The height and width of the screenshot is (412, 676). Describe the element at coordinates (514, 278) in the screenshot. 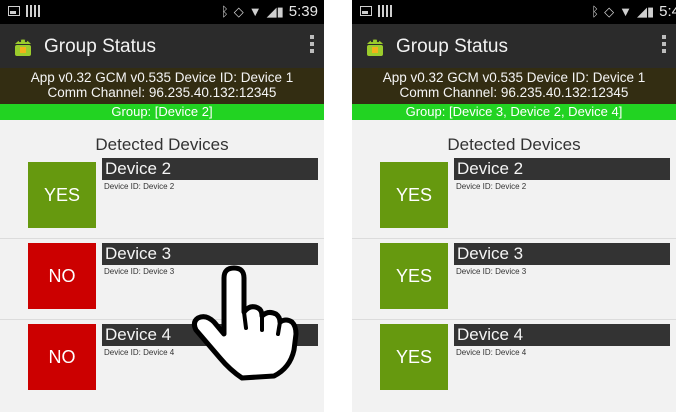

I see `device-row: YES Device 3 Device ID: Device 3` at that location.